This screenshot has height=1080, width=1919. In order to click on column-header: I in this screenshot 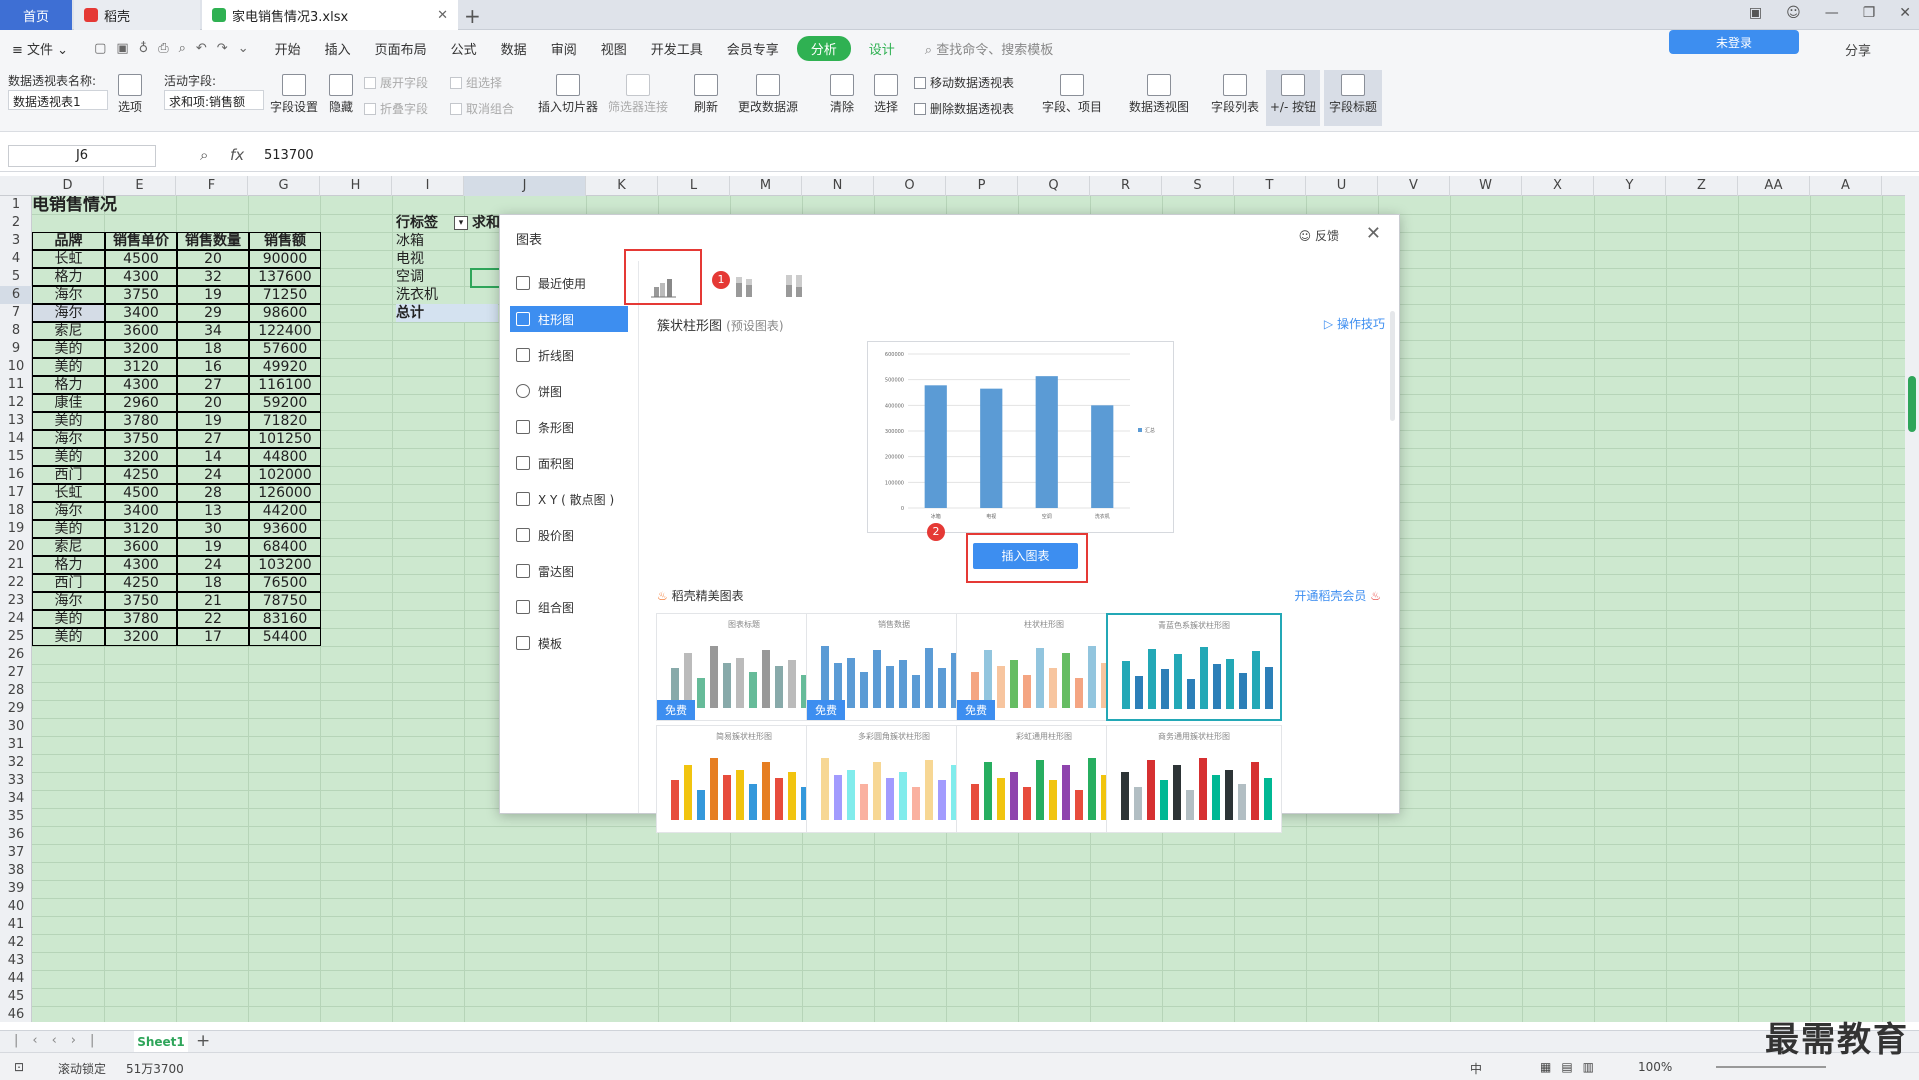, I will do `click(428, 186)`.